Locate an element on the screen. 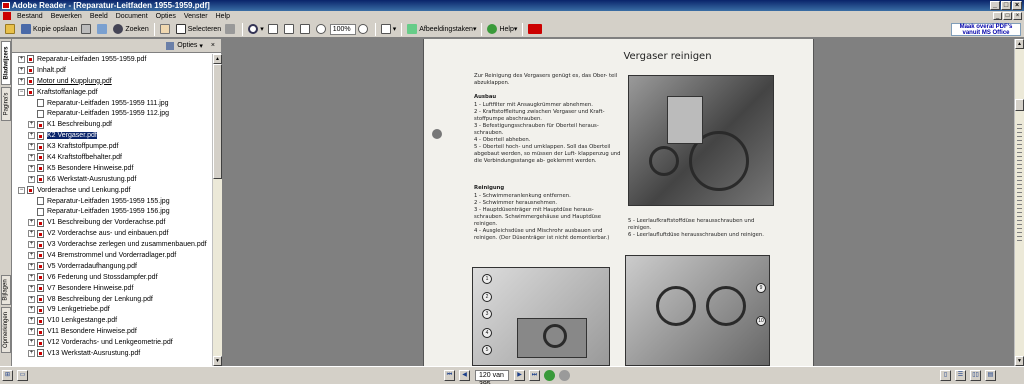  bookmark-item: Reparatur-Leitfaden 1955-1959 111.jpg is located at coordinates (112, 103).